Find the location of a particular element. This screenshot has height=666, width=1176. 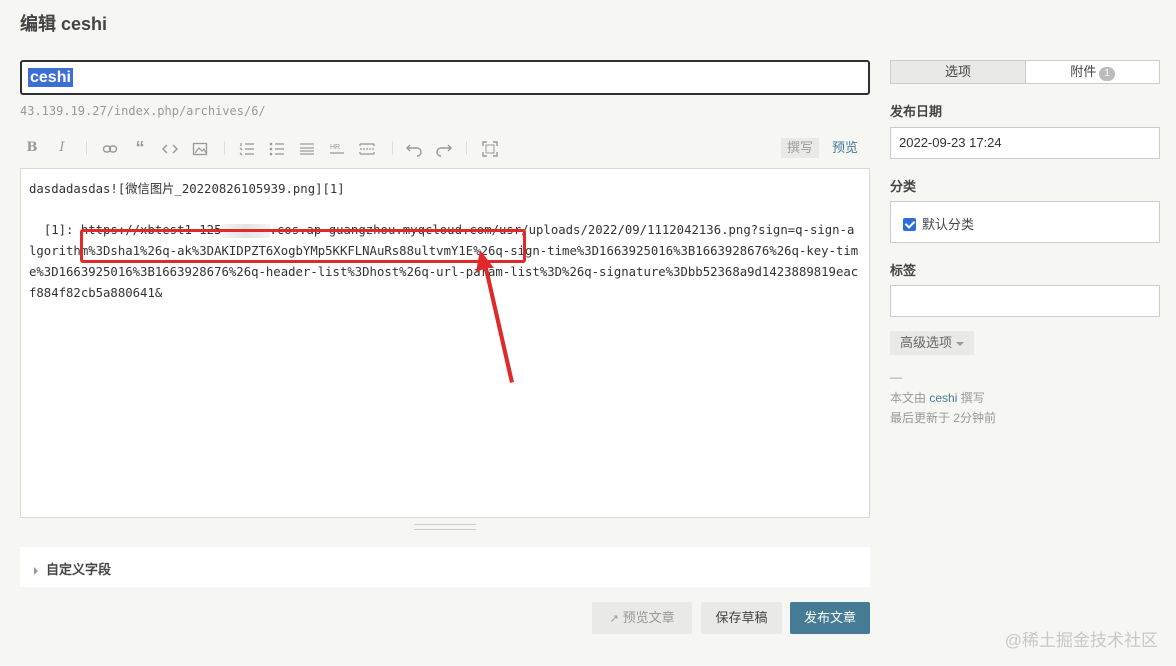

italic-icon: I is located at coordinates (62, 148).